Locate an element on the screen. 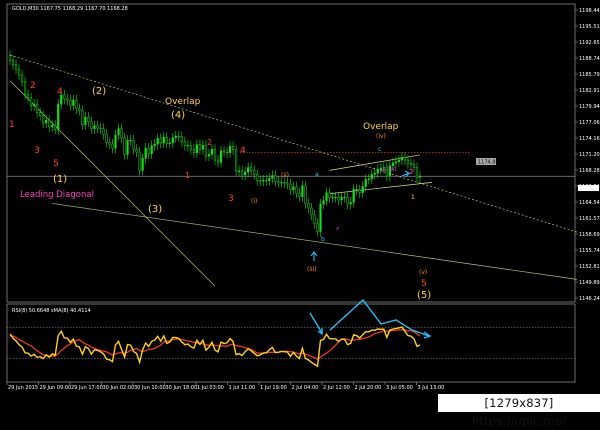  y-tick-label: 1174.16 is located at coordinates (589, 139).